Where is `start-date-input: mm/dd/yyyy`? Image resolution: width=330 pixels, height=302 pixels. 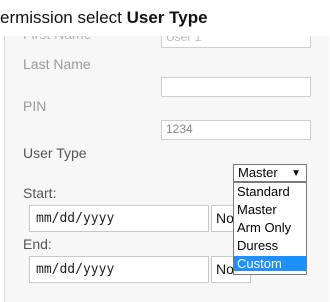 start-date-input: mm/dd/yyyy is located at coordinates (119, 218).